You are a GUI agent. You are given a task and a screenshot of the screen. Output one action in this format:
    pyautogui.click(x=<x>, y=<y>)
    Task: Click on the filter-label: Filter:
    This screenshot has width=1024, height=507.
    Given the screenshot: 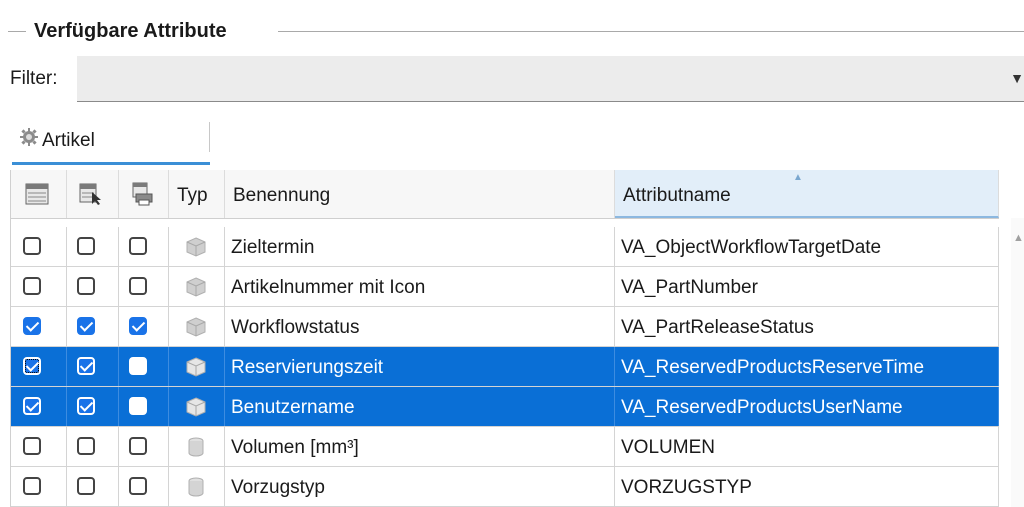 What is the action you would take?
    pyautogui.click(x=34, y=78)
    